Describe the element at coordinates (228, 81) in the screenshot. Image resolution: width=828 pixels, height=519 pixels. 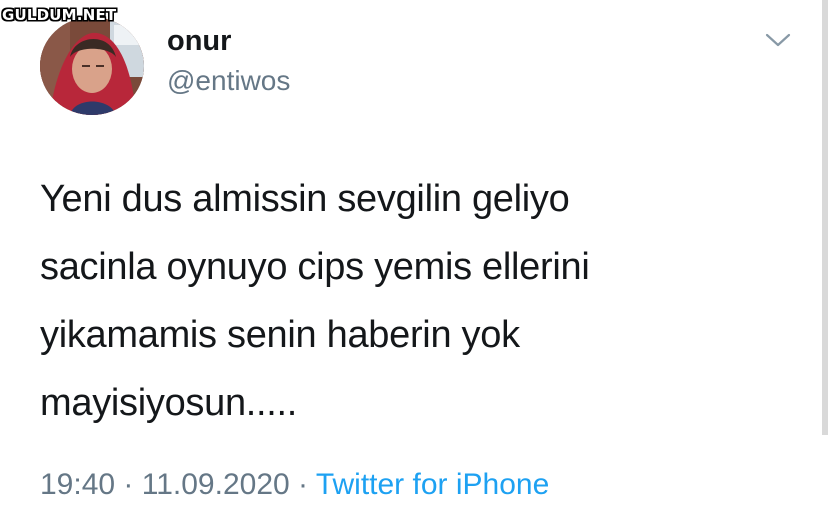
I see `user-handle: @entiwos` at that location.